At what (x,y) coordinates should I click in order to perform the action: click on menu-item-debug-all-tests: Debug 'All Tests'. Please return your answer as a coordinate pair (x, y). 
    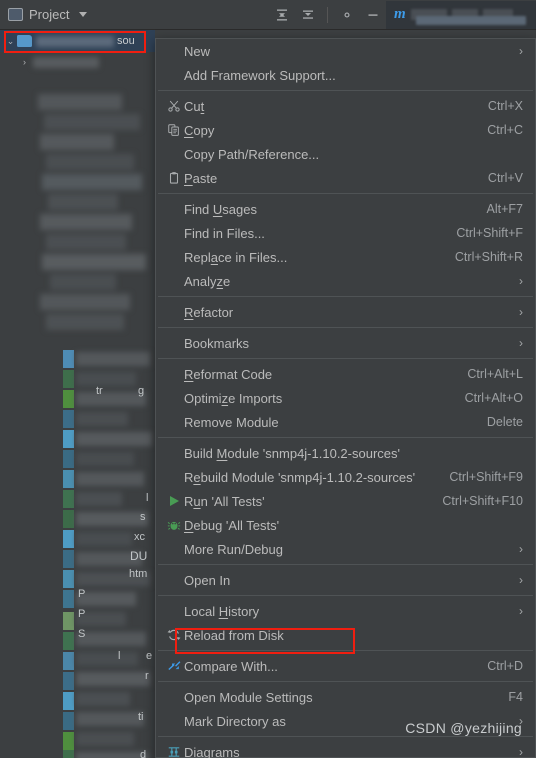
    Looking at the image, I should click on (345, 525).